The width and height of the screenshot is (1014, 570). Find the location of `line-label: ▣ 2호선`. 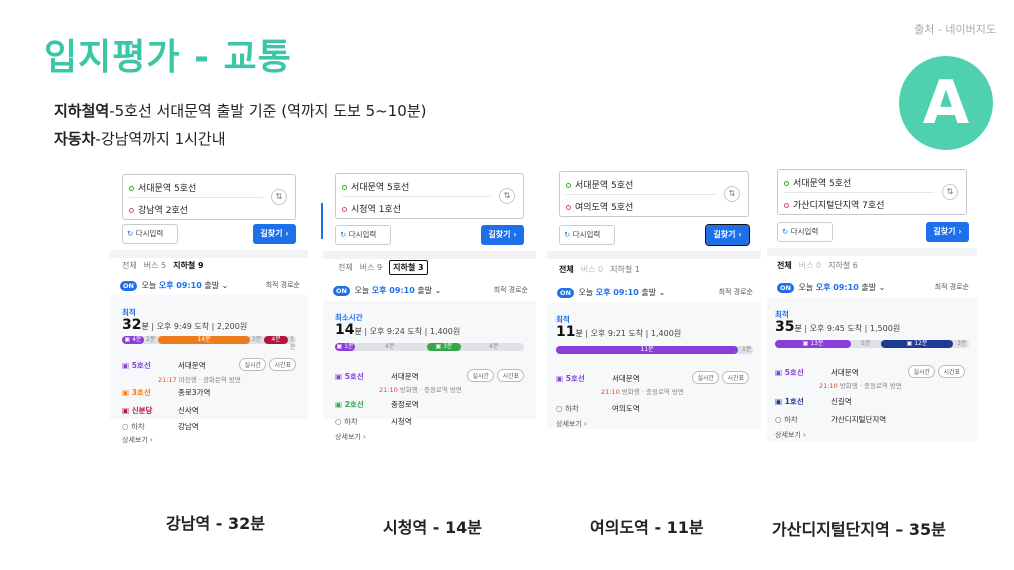

line-label: ▣ 2호선 is located at coordinates (349, 404).